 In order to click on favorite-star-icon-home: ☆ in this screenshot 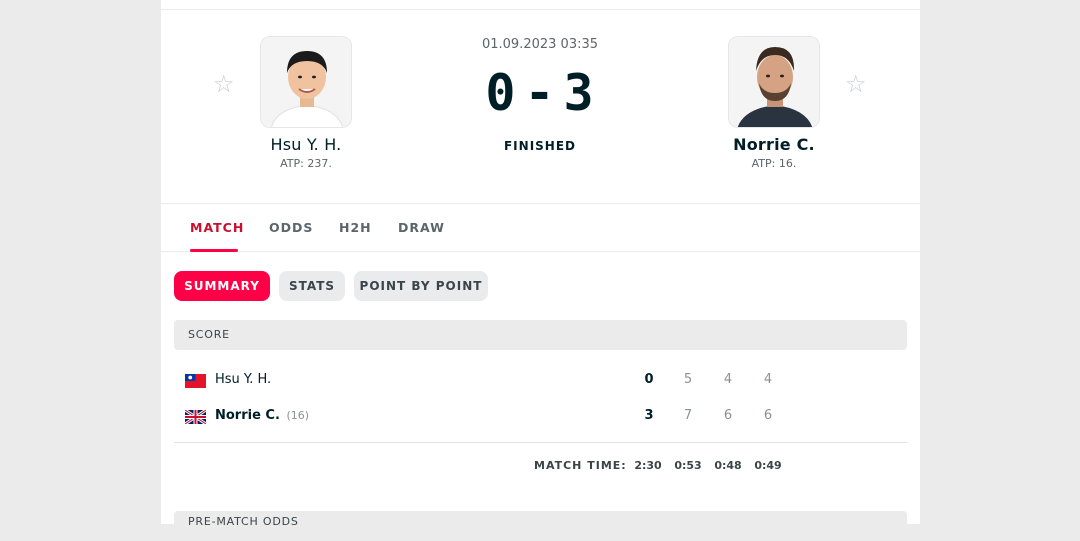, I will do `click(224, 84)`.